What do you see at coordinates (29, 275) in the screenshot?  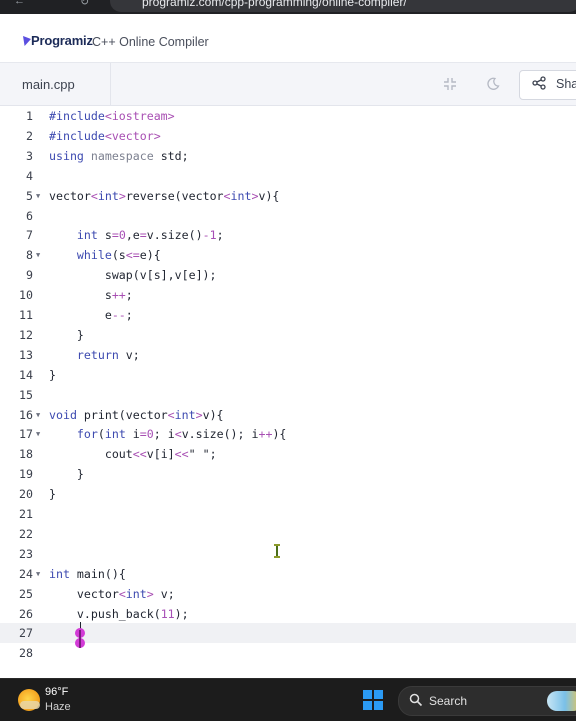 I see `line-number: 9` at bounding box center [29, 275].